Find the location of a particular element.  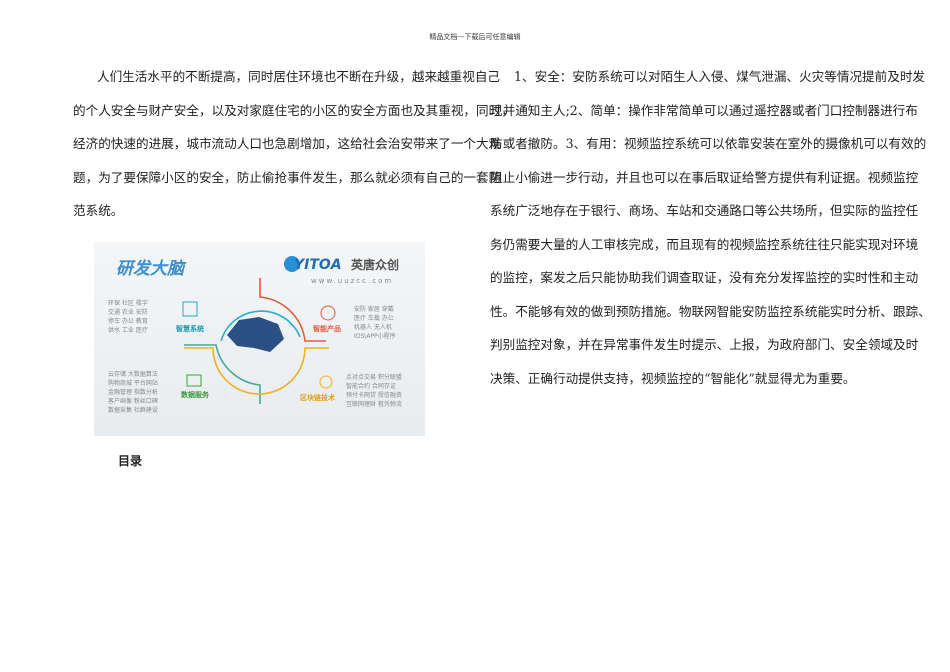

infographic-title: 研发大脑 is located at coordinates (151, 269).